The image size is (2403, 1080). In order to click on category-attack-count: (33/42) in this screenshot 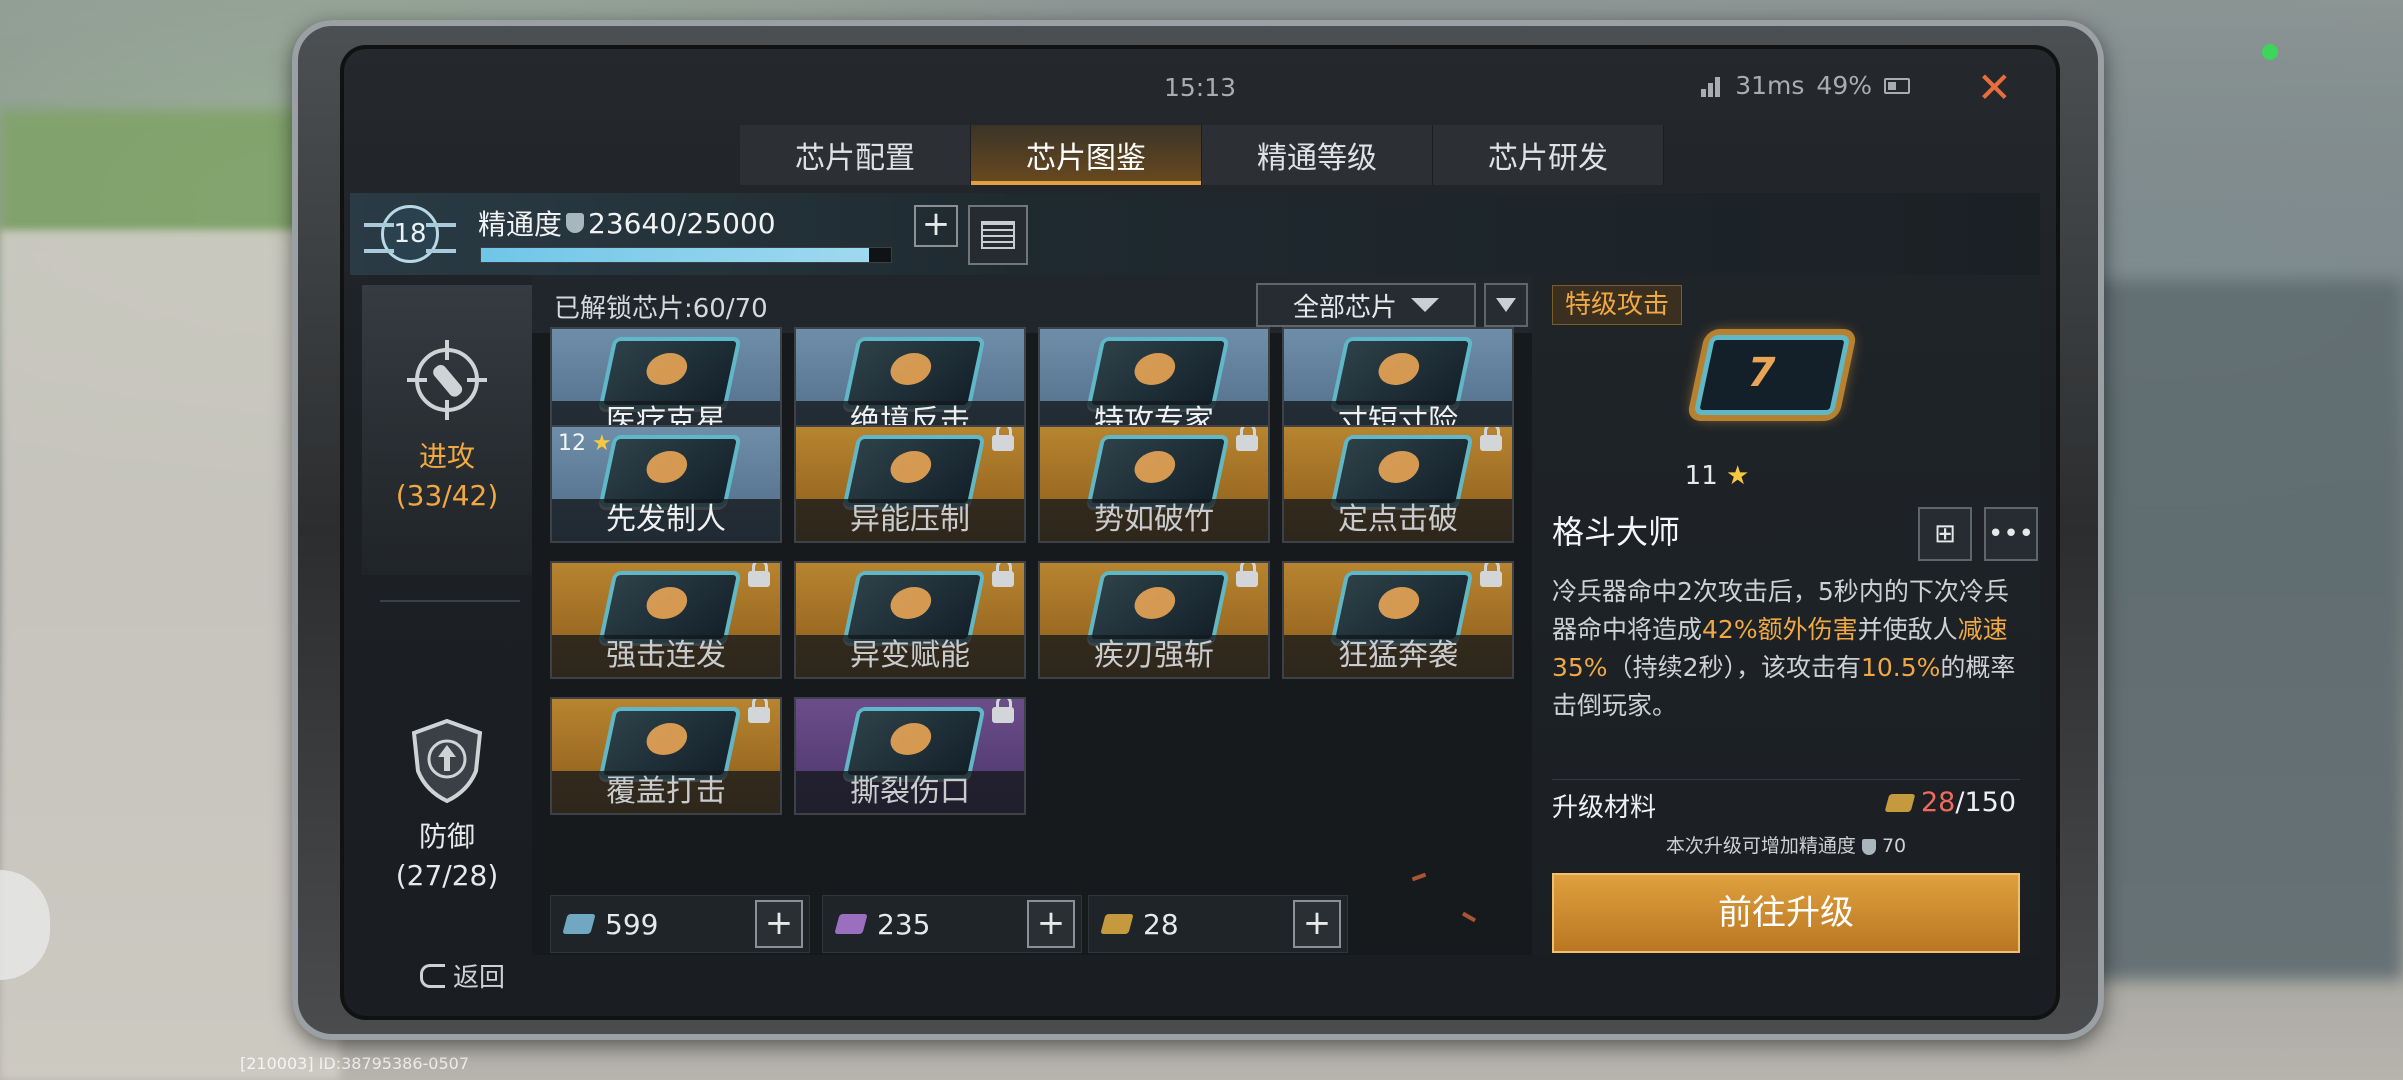, I will do `click(447, 495)`.